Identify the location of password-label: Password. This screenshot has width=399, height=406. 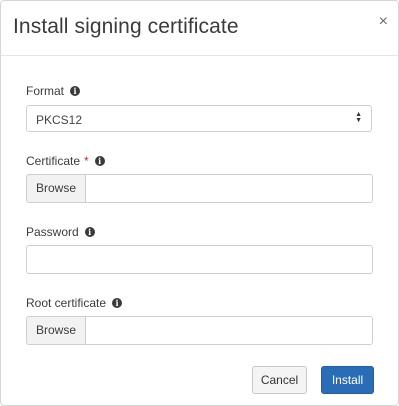
(52, 232).